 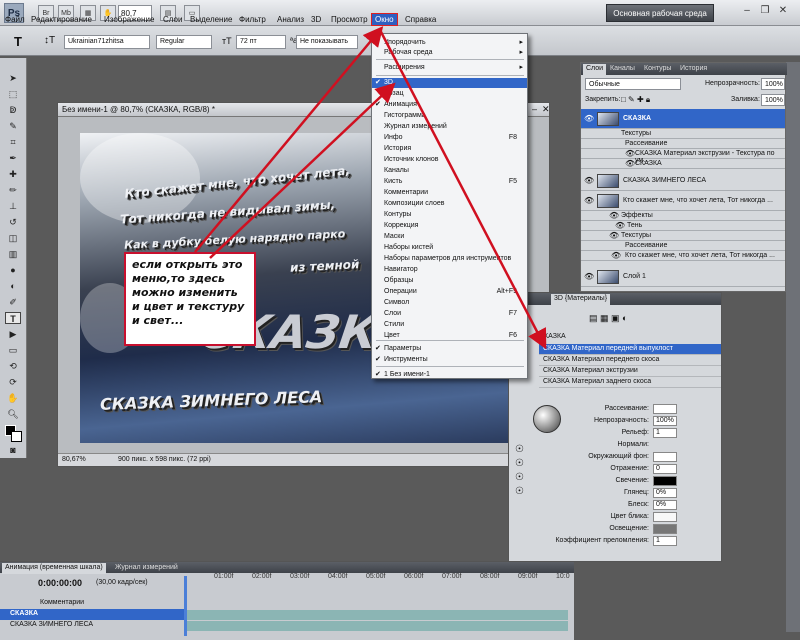 I want to click on window-menu-item: Абзац, so click(x=449, y=94).